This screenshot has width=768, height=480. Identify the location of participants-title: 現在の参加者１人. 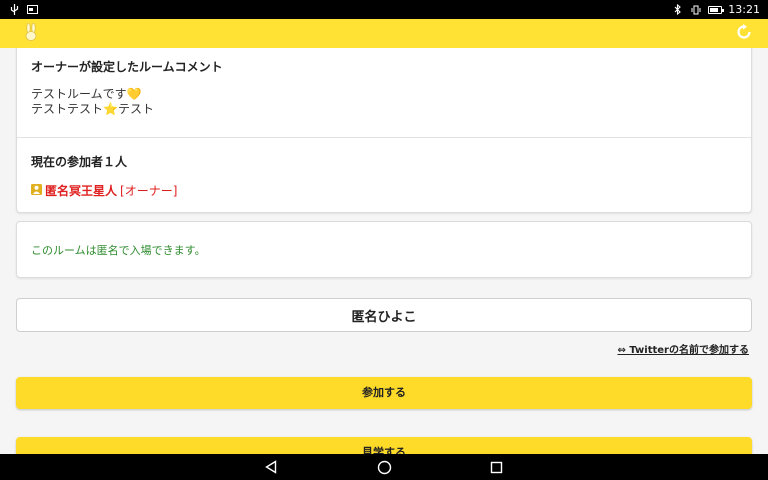
(79, 162).